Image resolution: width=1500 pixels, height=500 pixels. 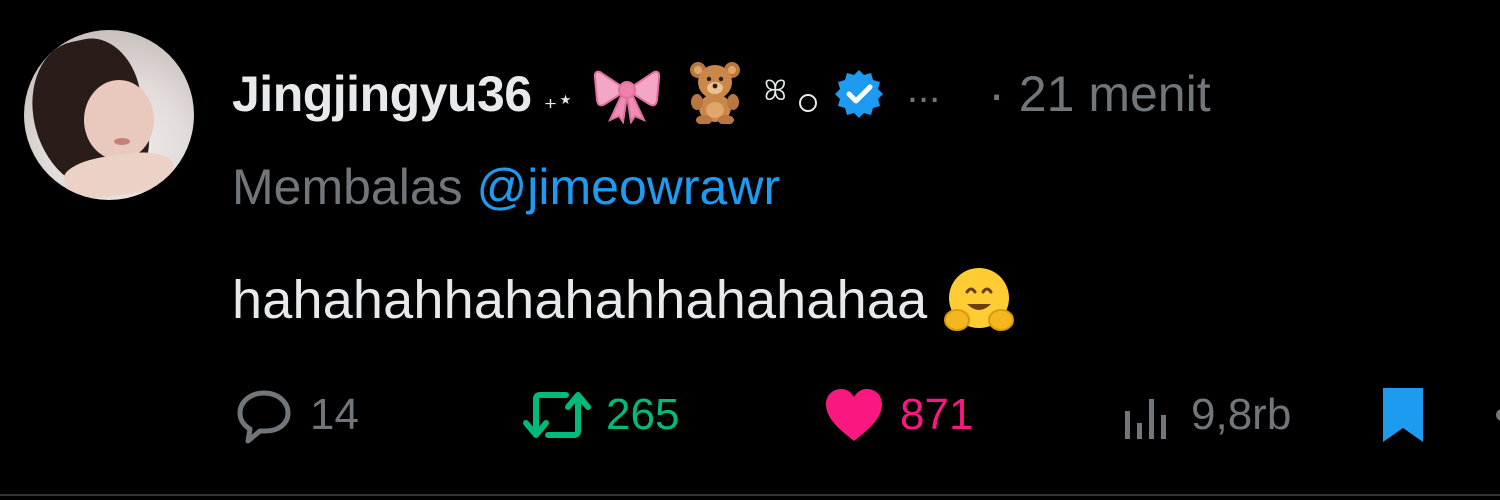 What do you see at coordinates (558, 98) in the screenshot?
I see `sparkle-decoration: ₊⋆` at bounding box center [558, 98].